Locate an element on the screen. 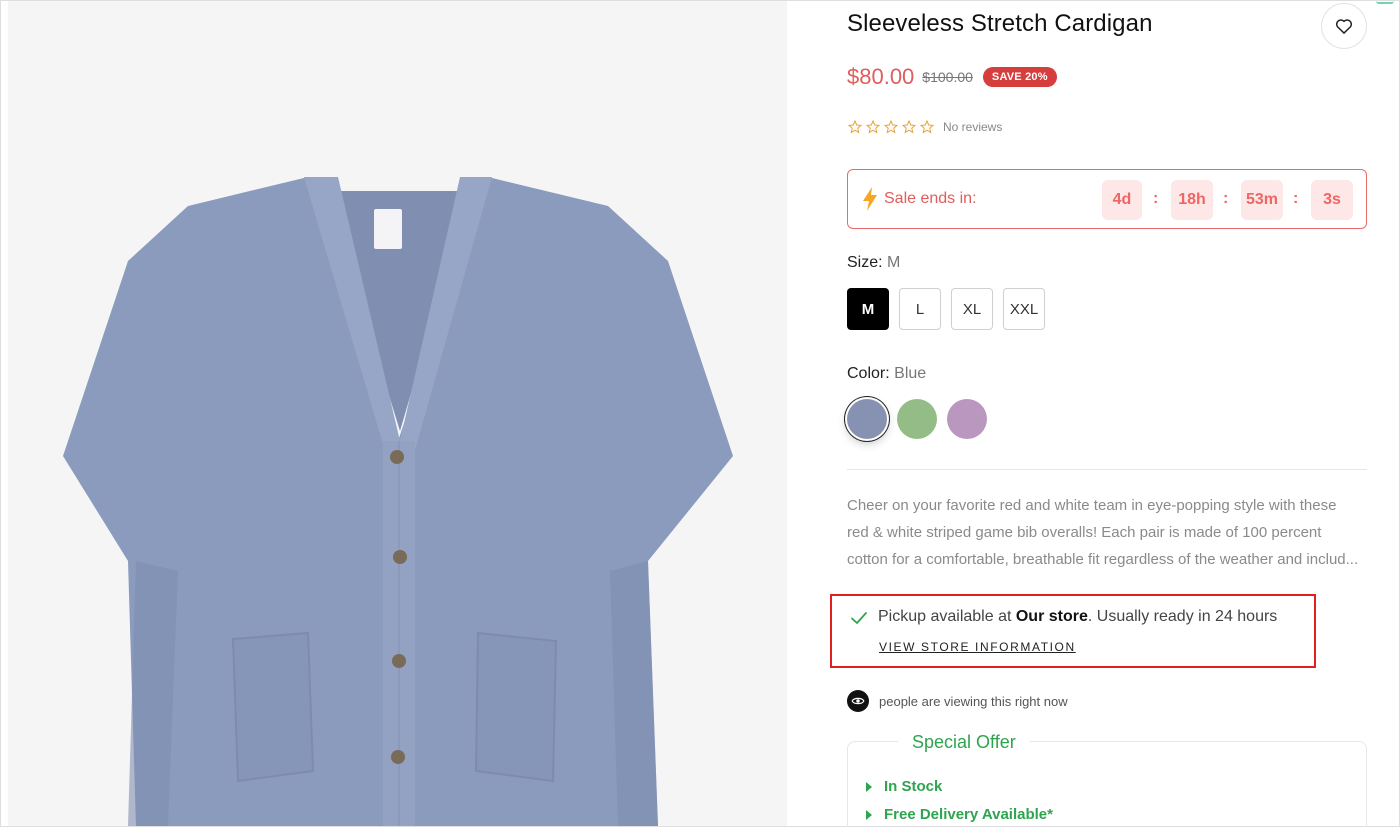 The image size is (1400, 827). sale-countdown: Sale ends in: 4d : 18h : 53m : 3s is located at coordinates (1107, 199).